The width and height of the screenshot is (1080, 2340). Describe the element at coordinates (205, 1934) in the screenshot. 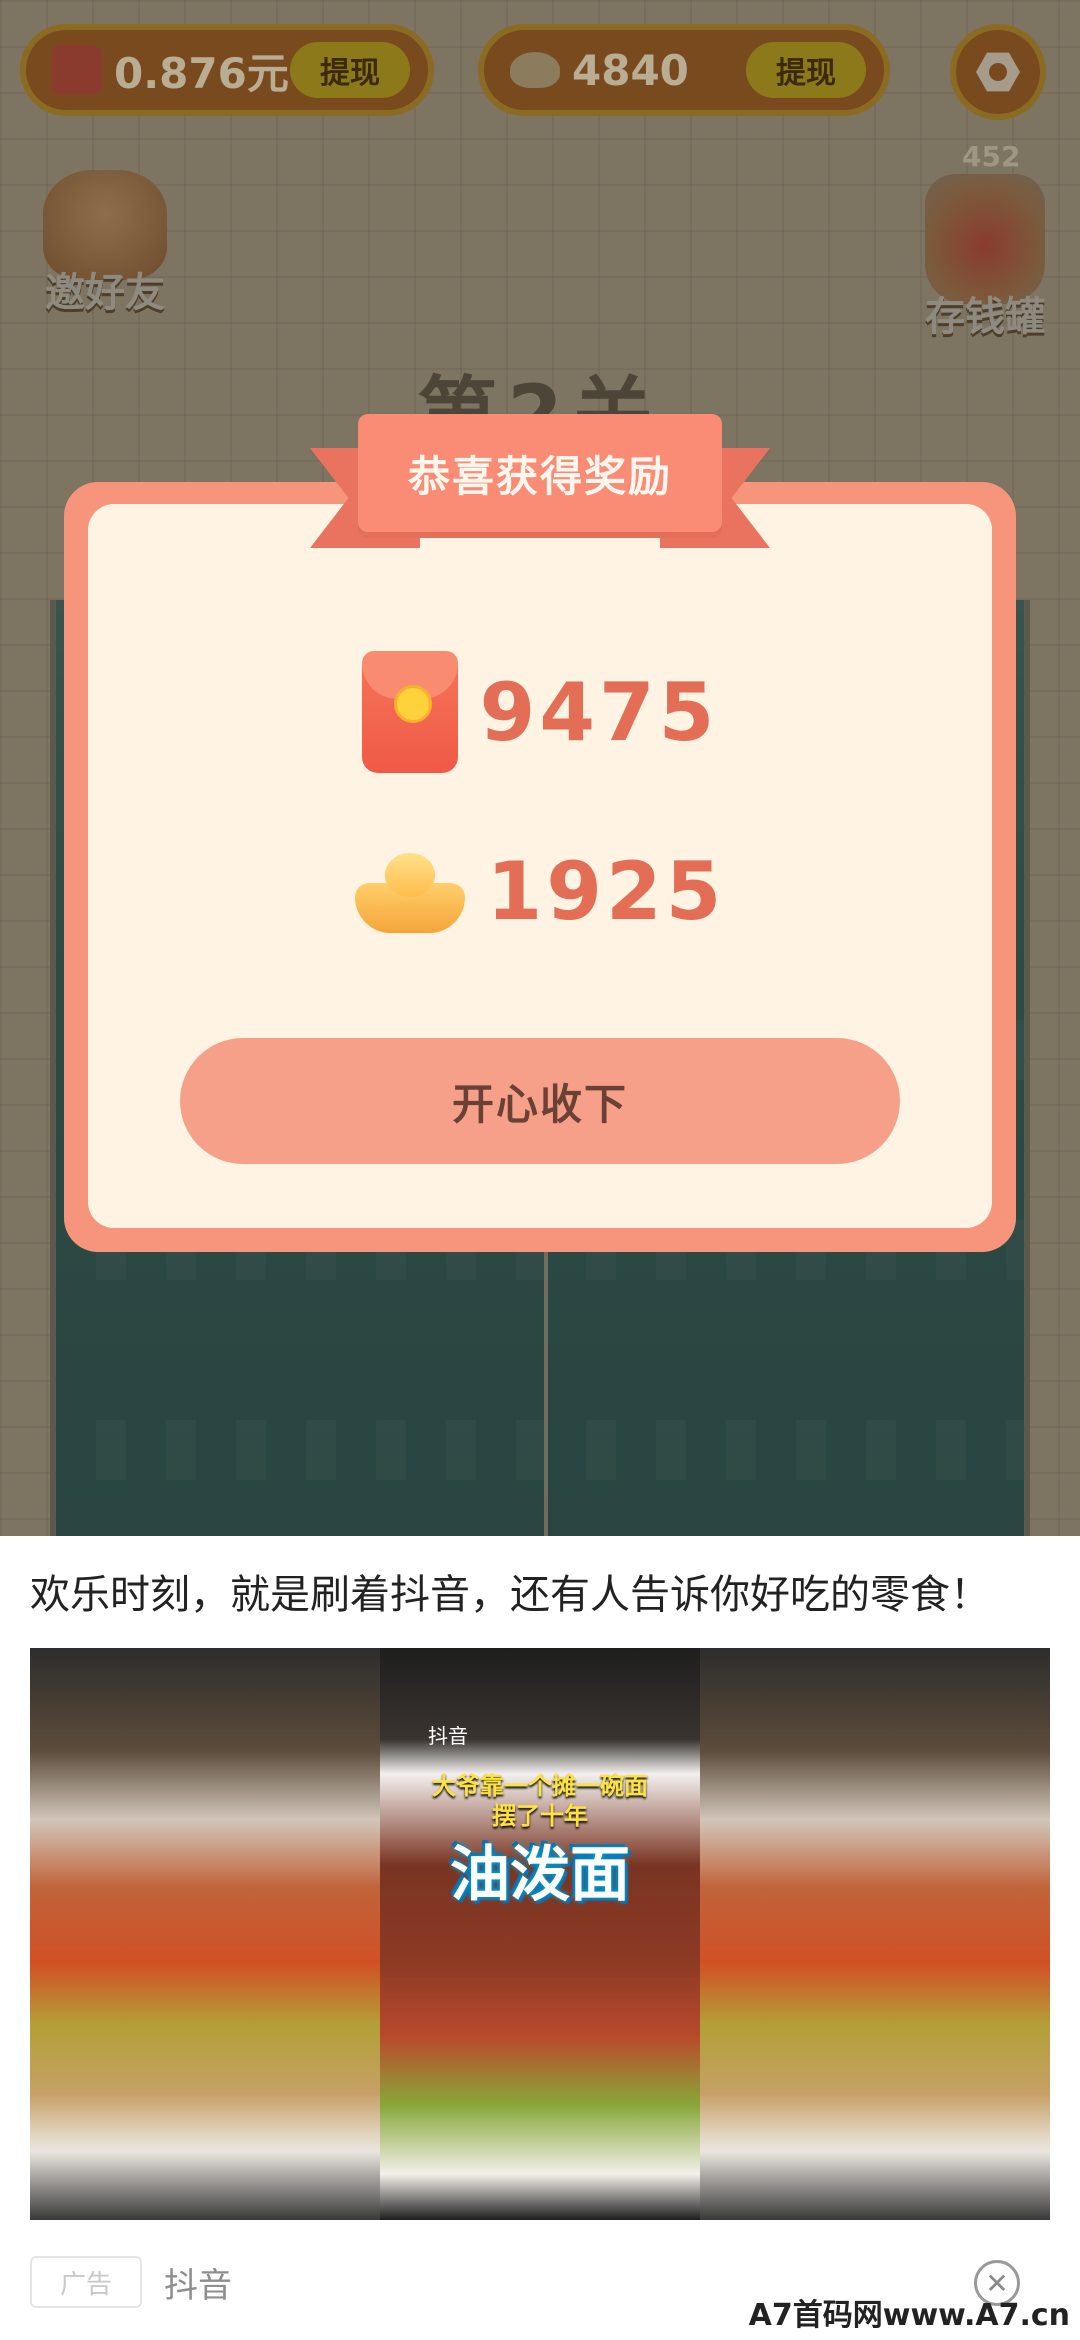

I see `ad-video-blur-left` at that location.